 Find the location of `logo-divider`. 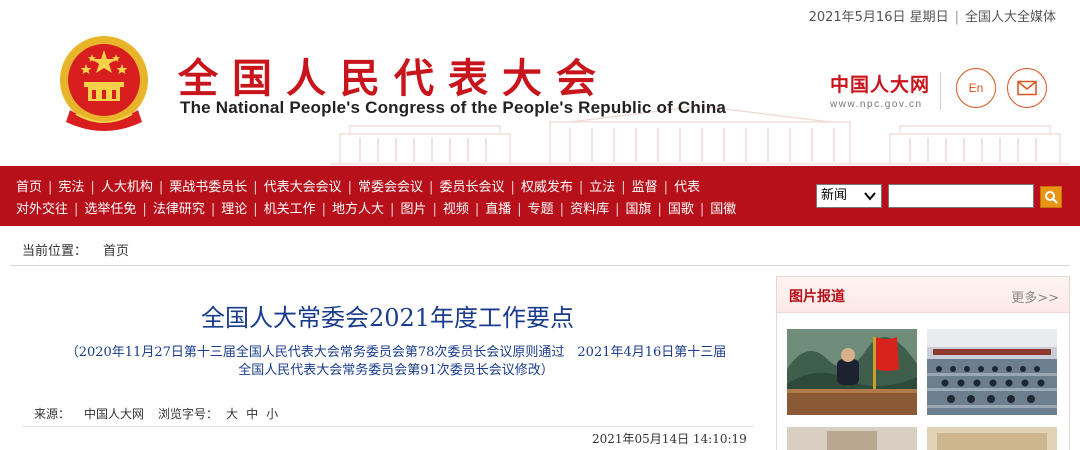

logo-divider is located at coordinates (940, 91).